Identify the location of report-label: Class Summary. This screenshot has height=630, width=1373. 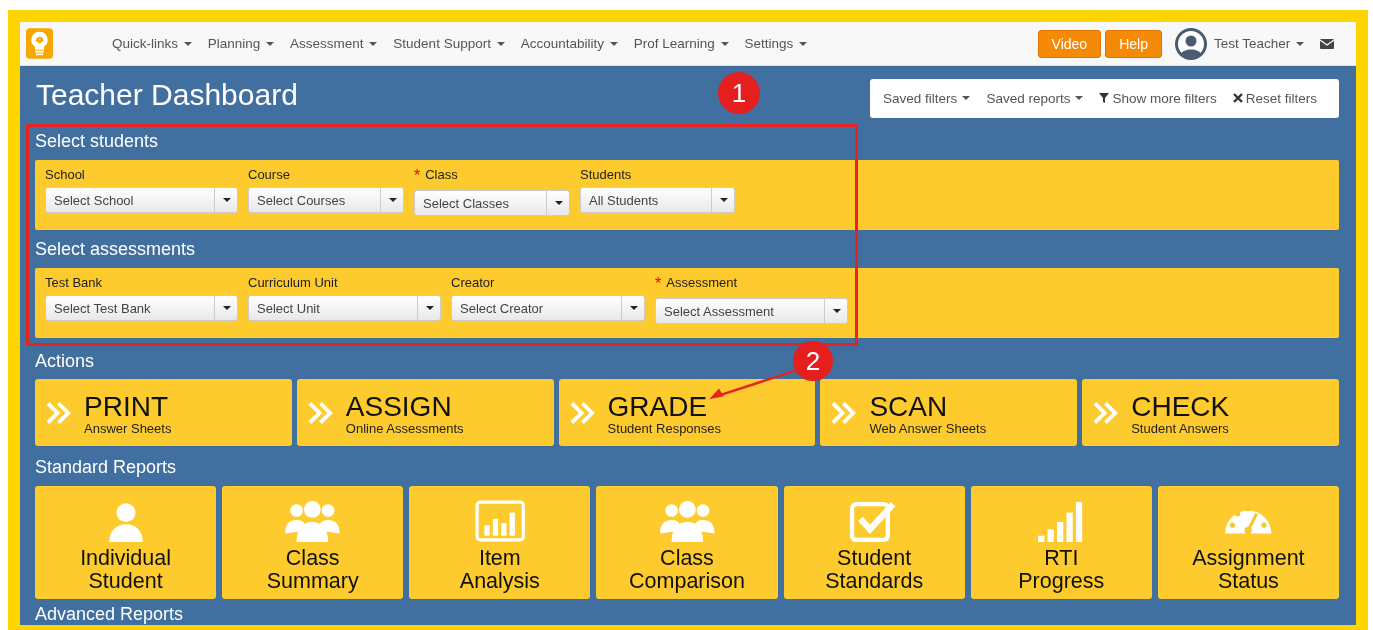
(312, 570).